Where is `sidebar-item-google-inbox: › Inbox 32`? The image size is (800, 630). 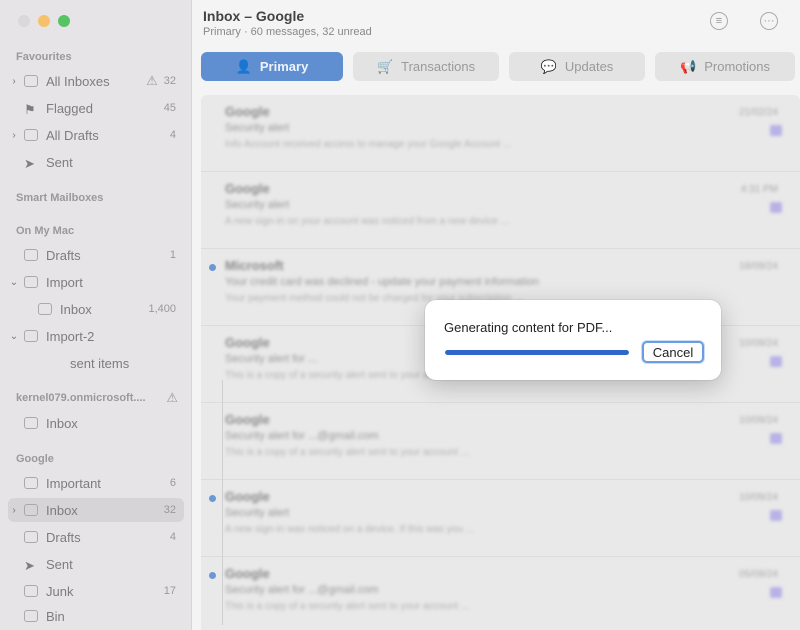 sidebar-item-google-inbox: › Inbox 32 is located at coordinates (96, 510).